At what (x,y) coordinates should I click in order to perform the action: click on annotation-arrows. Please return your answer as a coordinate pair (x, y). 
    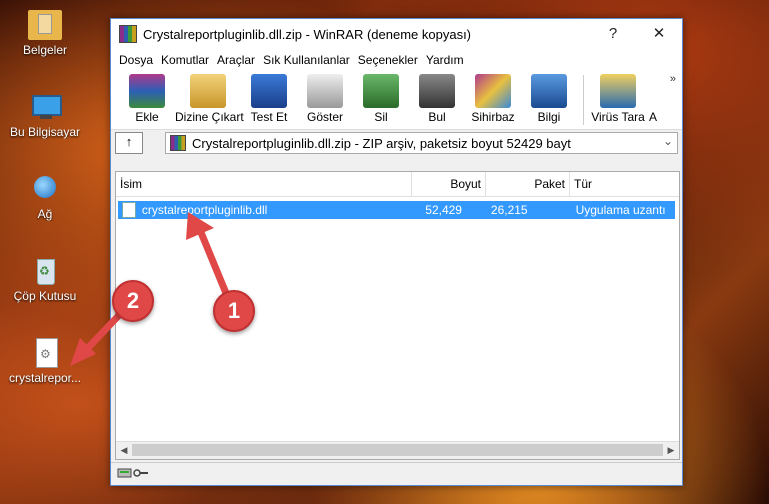
    Looking at the image, I should click on (151, 289).